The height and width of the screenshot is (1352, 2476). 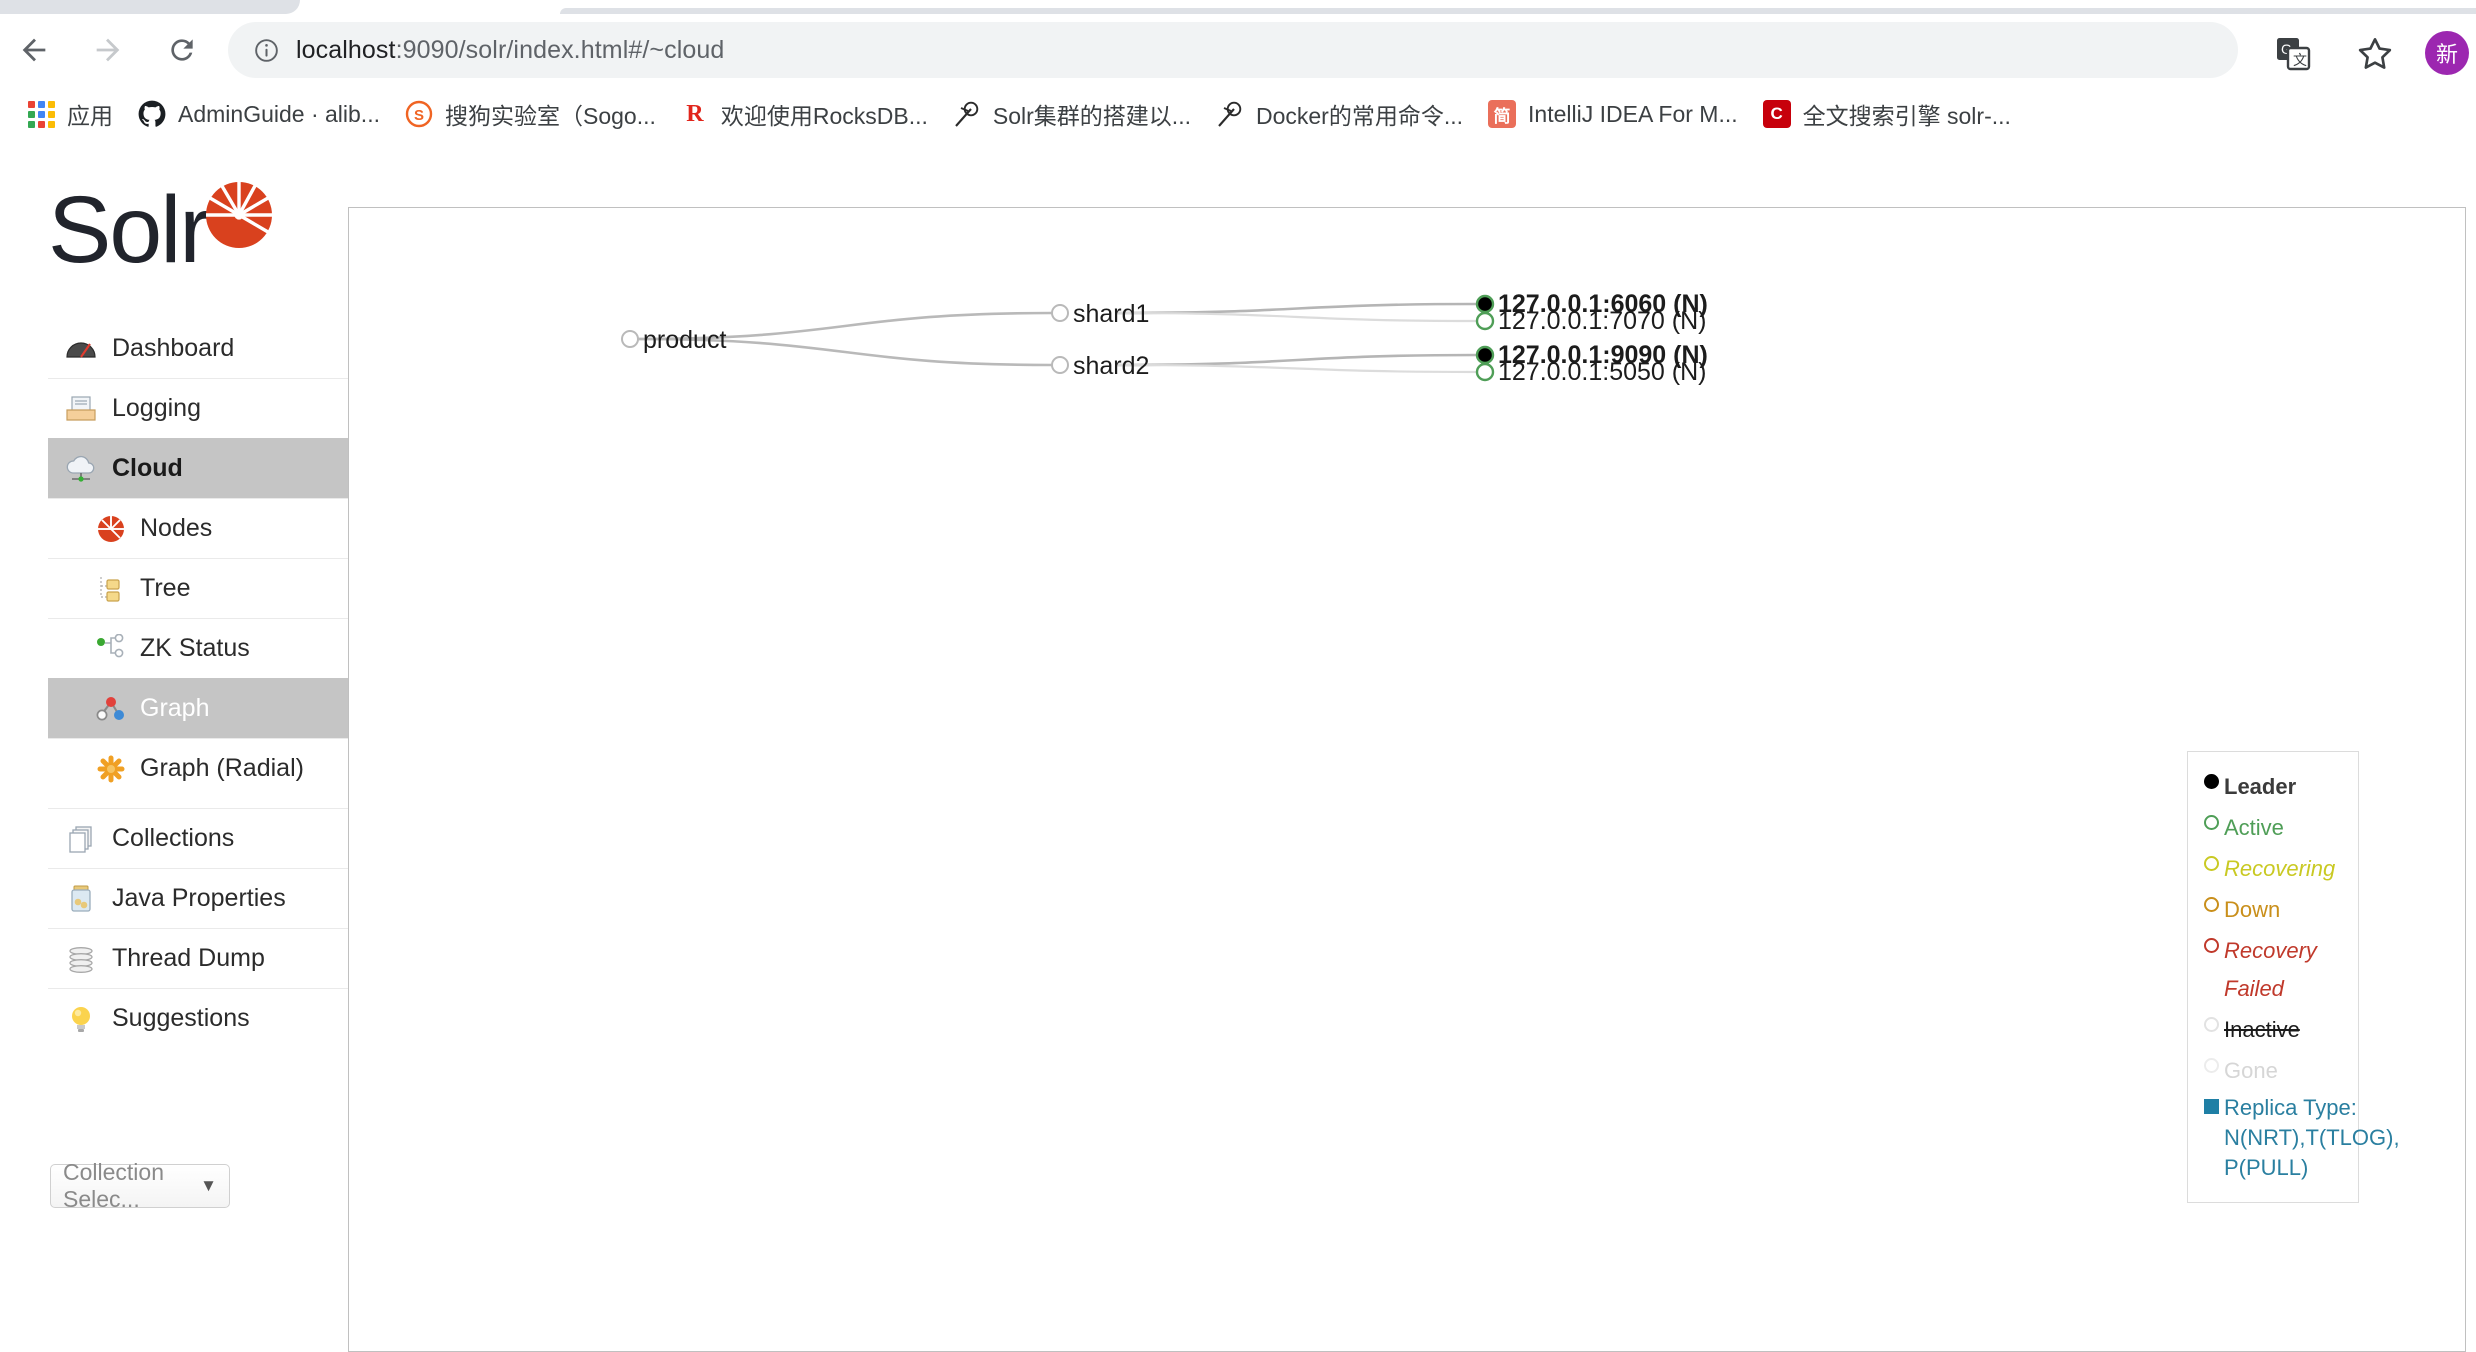 What do you see at coordinates (111, 649) in the screenshot?
I see `zk-status-icon` at bounding box center [111, 649].